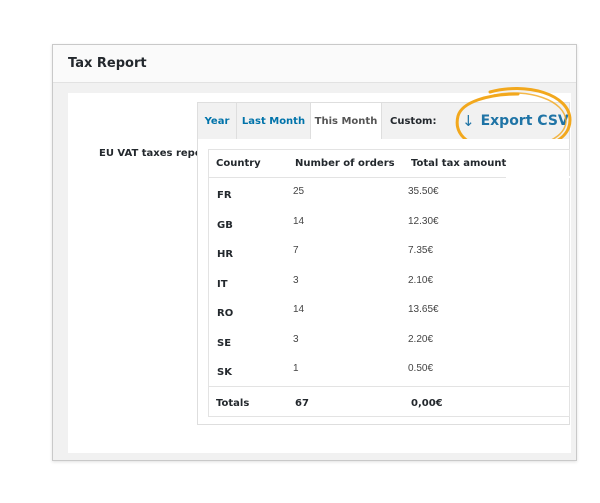  I want to click on header-orders: Number of orders, so click(345, 163).